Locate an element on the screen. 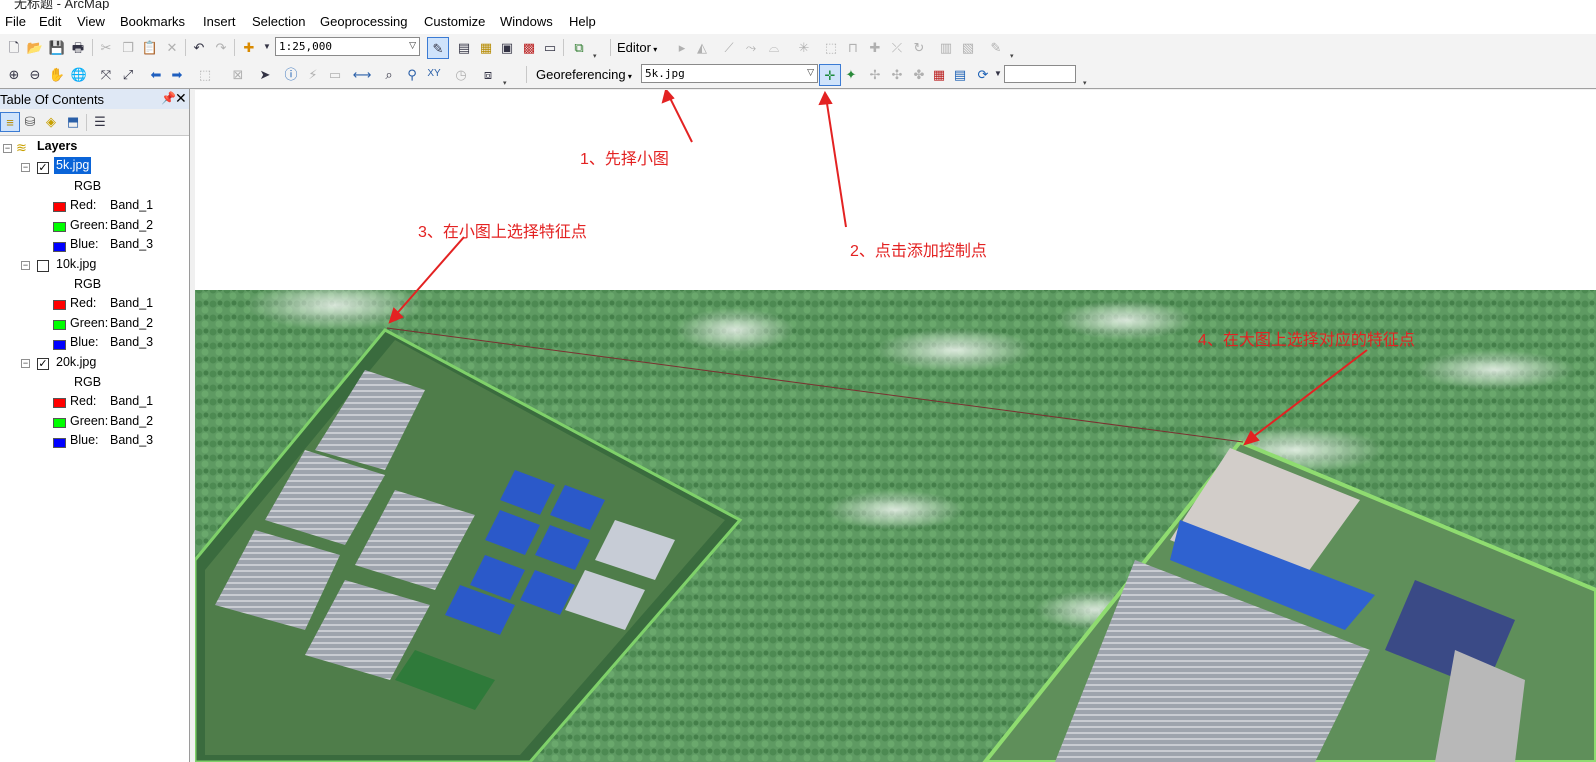  separator is located at coordinates (610, 47).